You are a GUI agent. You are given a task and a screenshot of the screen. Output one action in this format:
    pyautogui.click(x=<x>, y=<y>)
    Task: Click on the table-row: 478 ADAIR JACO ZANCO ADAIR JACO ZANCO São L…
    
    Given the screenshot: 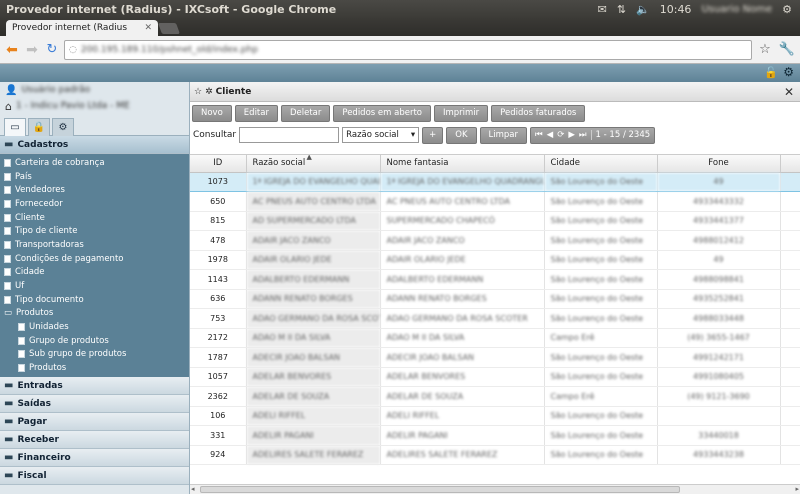 What is the action you would take?
    pyautogui.click(x=495, y=240)
    